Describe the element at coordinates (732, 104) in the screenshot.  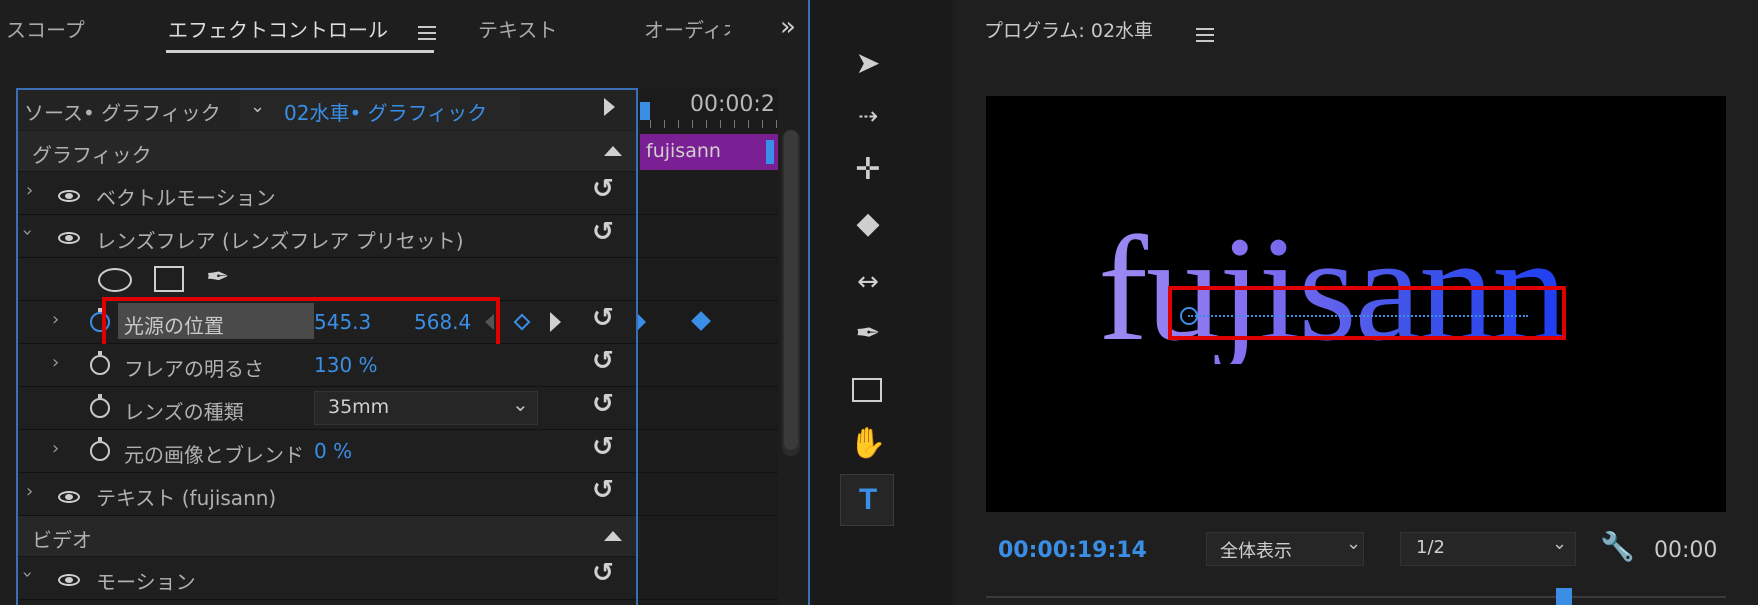
I see `timeline-timecode: 00:00:2` at that location.